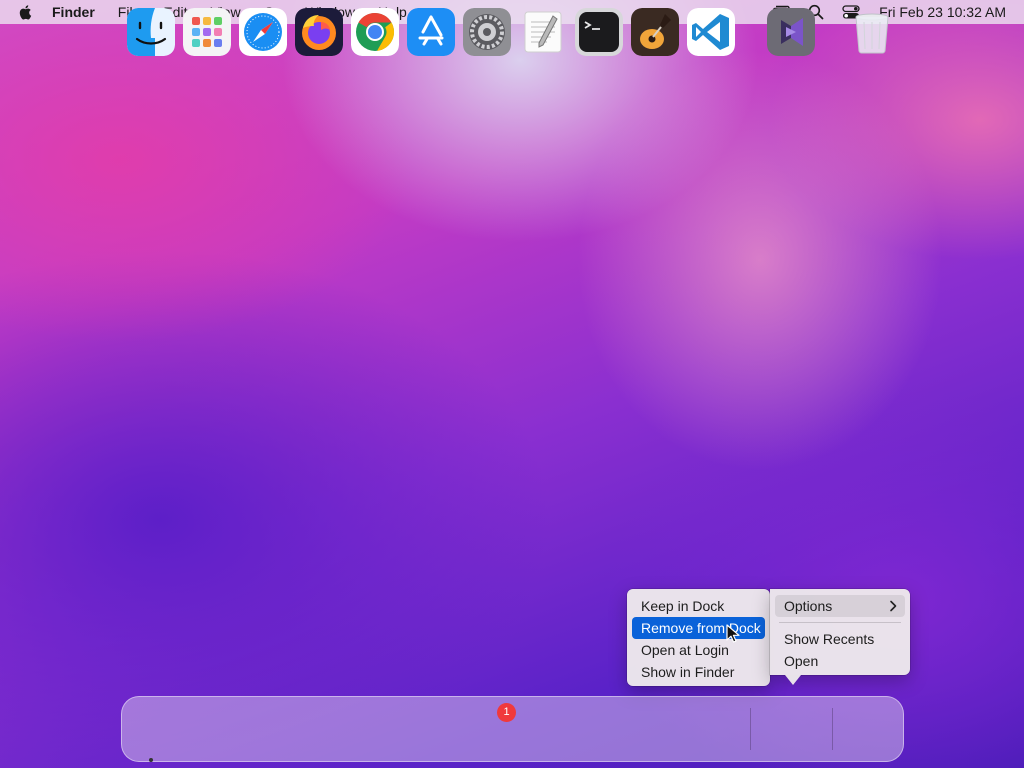  What do you see at coordinates (711, 32) in the screenshot?
I see `vscode-icon` at bounding box center [711, 32].